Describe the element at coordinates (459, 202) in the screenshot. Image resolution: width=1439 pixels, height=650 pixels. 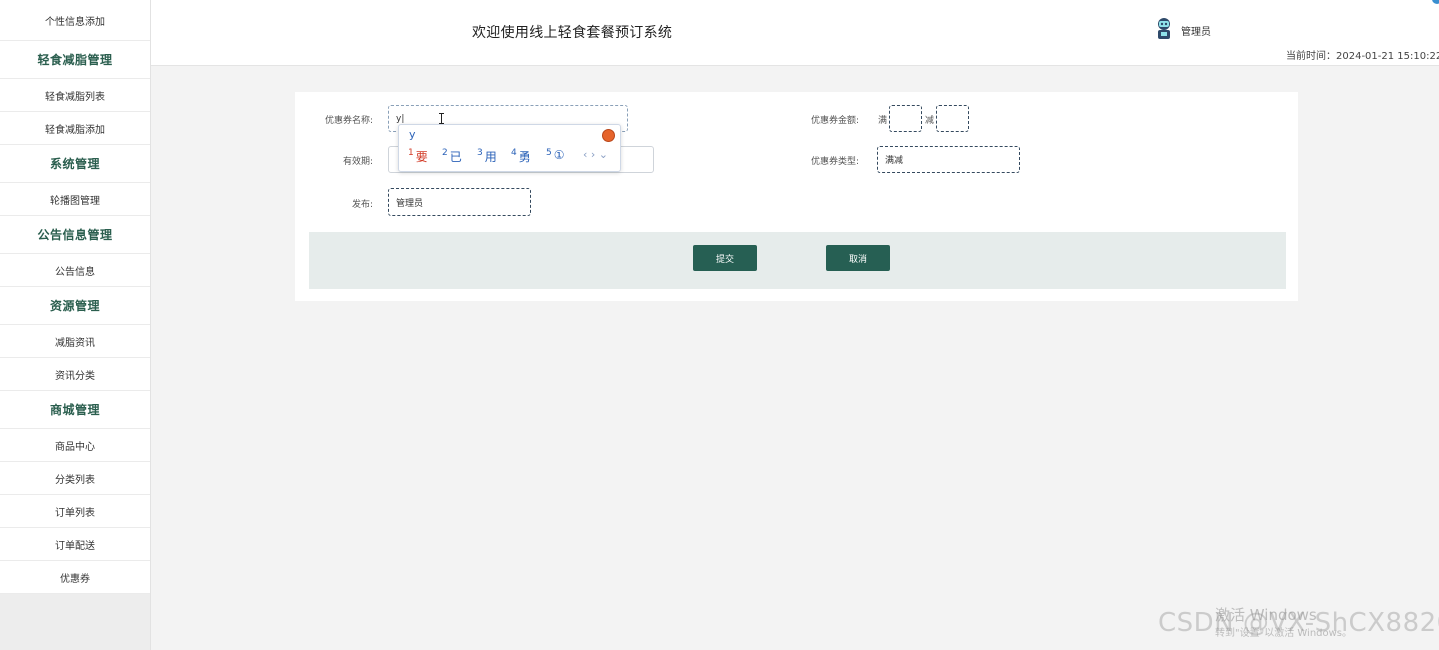
I see `issuer-input: 管理员` at that location.